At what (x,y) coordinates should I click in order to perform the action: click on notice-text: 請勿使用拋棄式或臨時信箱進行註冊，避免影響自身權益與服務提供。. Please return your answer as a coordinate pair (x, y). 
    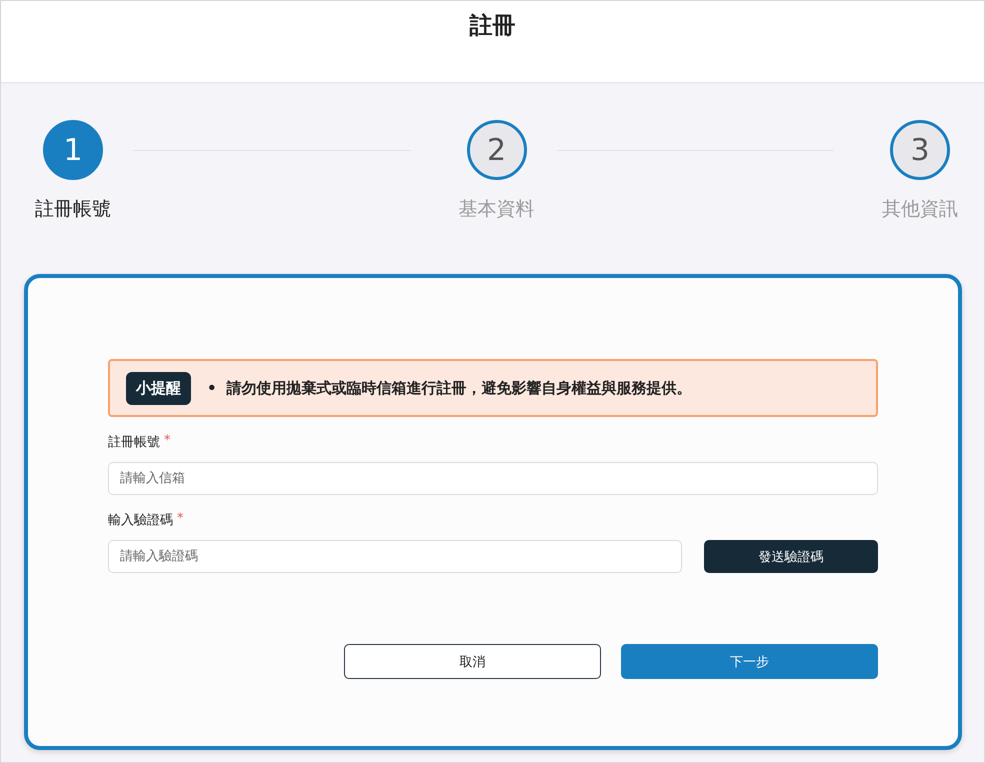
    Looking at the image, I should click on (459, 388).